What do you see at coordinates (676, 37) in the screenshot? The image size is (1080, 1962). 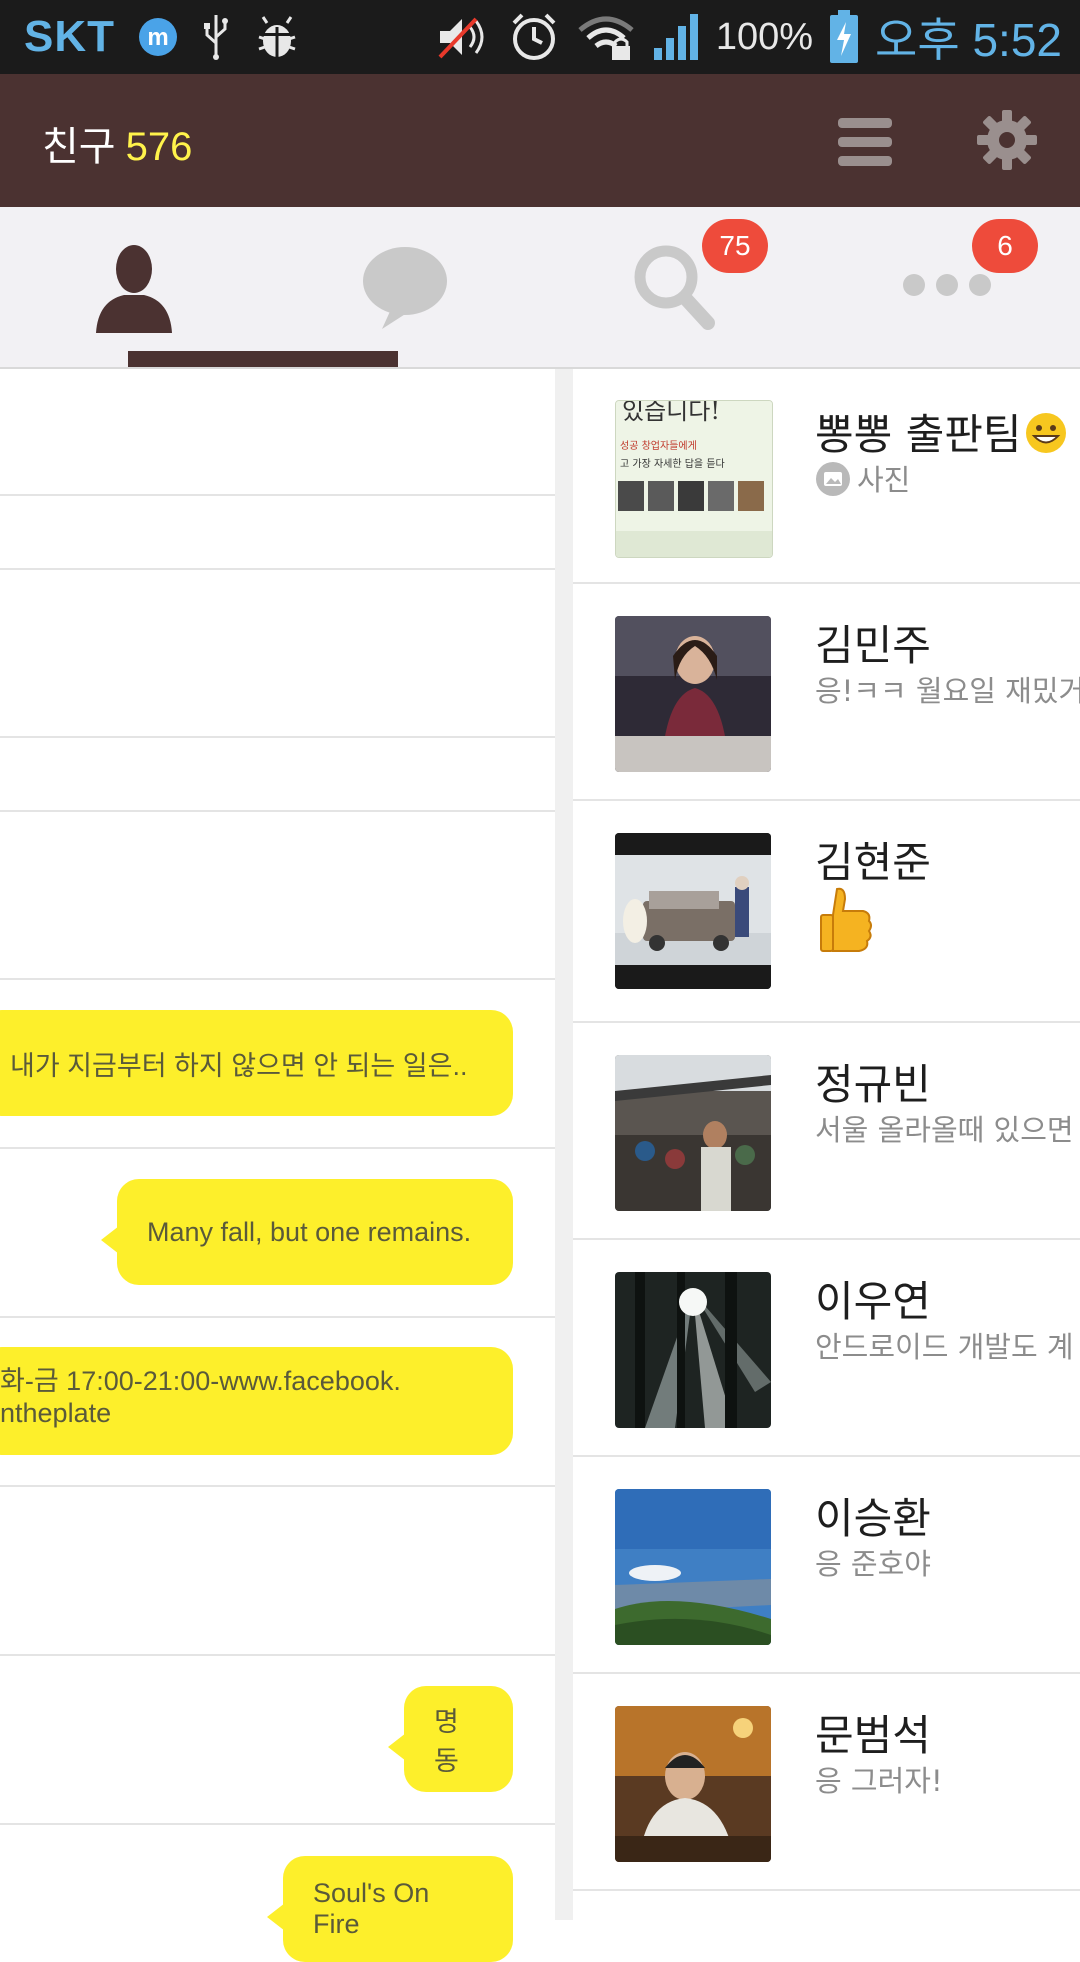 I see `signal-icon` at bounding box center [676, 37].